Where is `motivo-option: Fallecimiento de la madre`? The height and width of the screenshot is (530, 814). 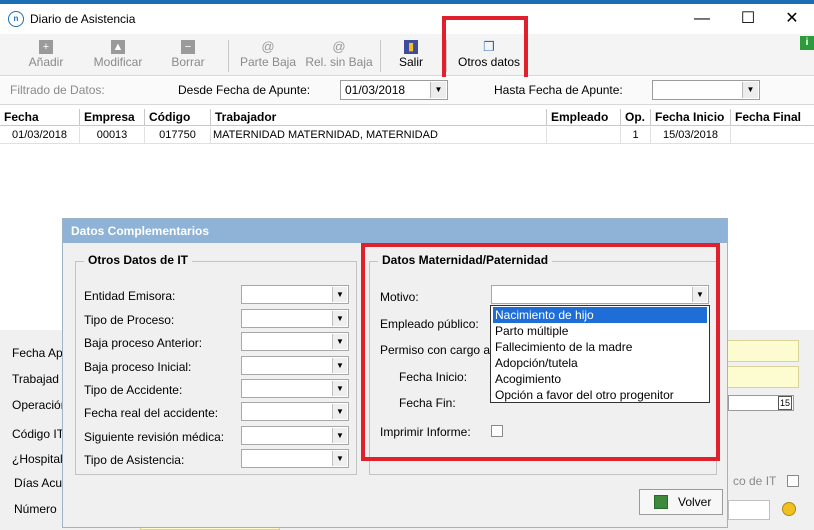
motivo-option: Fallecimiento de la madre is located at coordinates (600, 347).